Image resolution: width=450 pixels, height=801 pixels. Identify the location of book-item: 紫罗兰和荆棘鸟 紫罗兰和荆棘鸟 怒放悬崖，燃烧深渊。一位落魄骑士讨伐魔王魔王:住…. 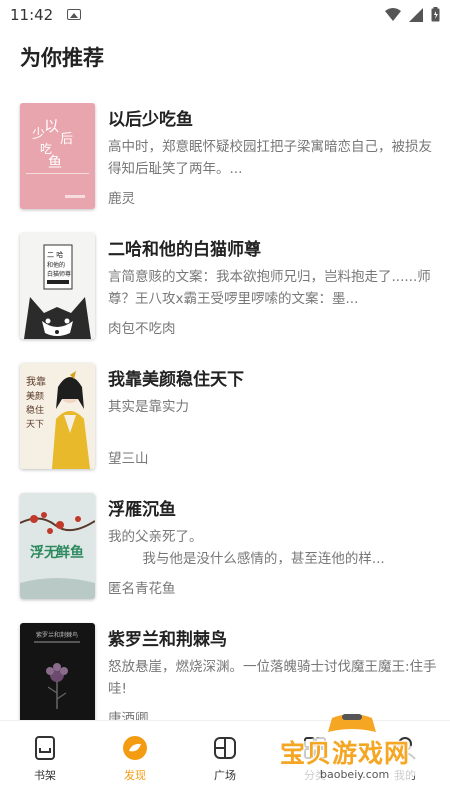
(225, 671).